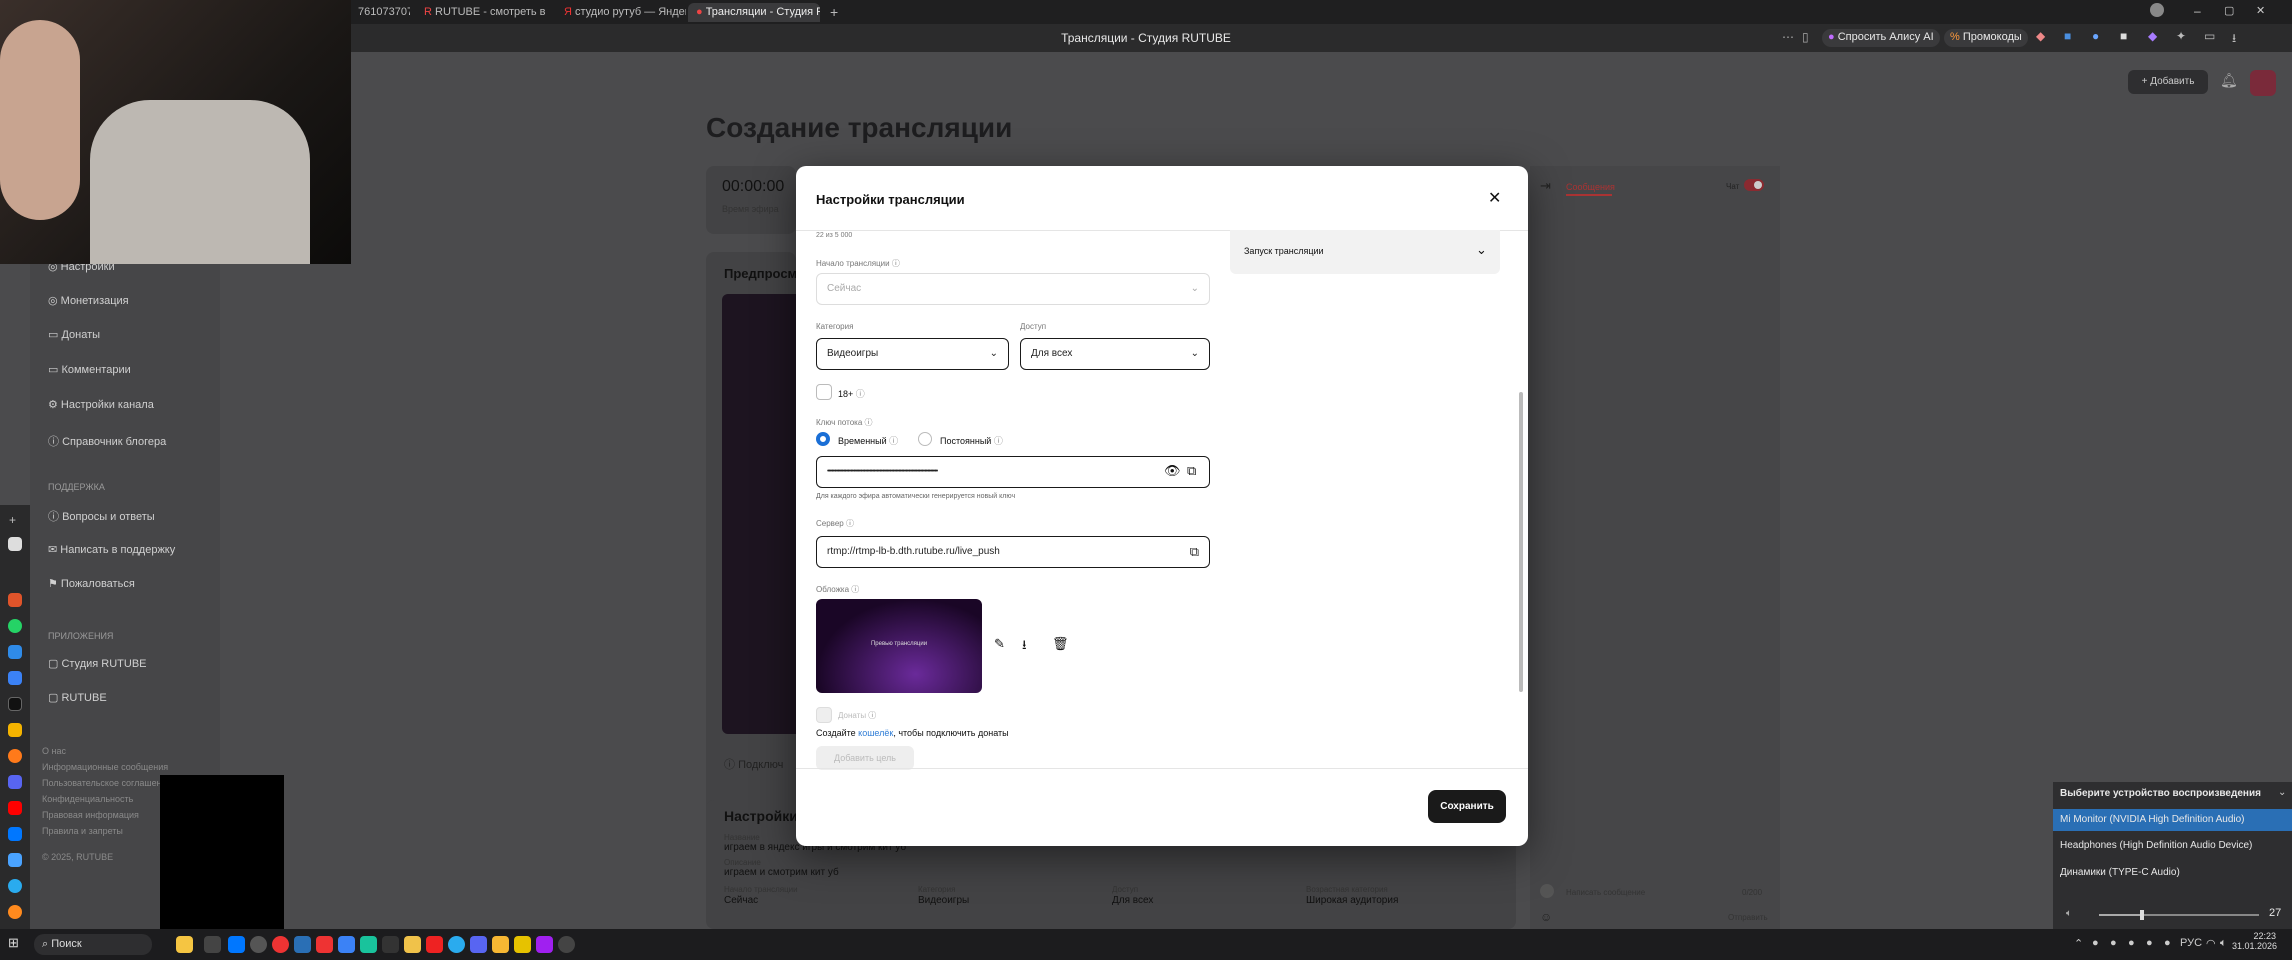  I want to click on bookmark-icon: ▯, so click(1805, 37).